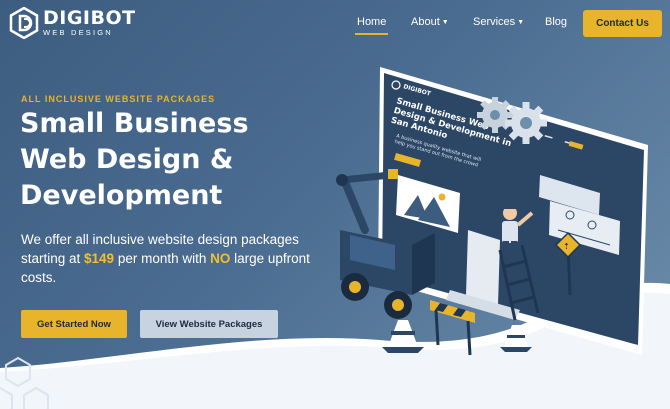 Image resolution: width=670 pixels, height=409 pixels. What do you see at coordinates (99, 258) in the screenshot?
I see `price-highlight: $149` at bounding box center [99, 258].